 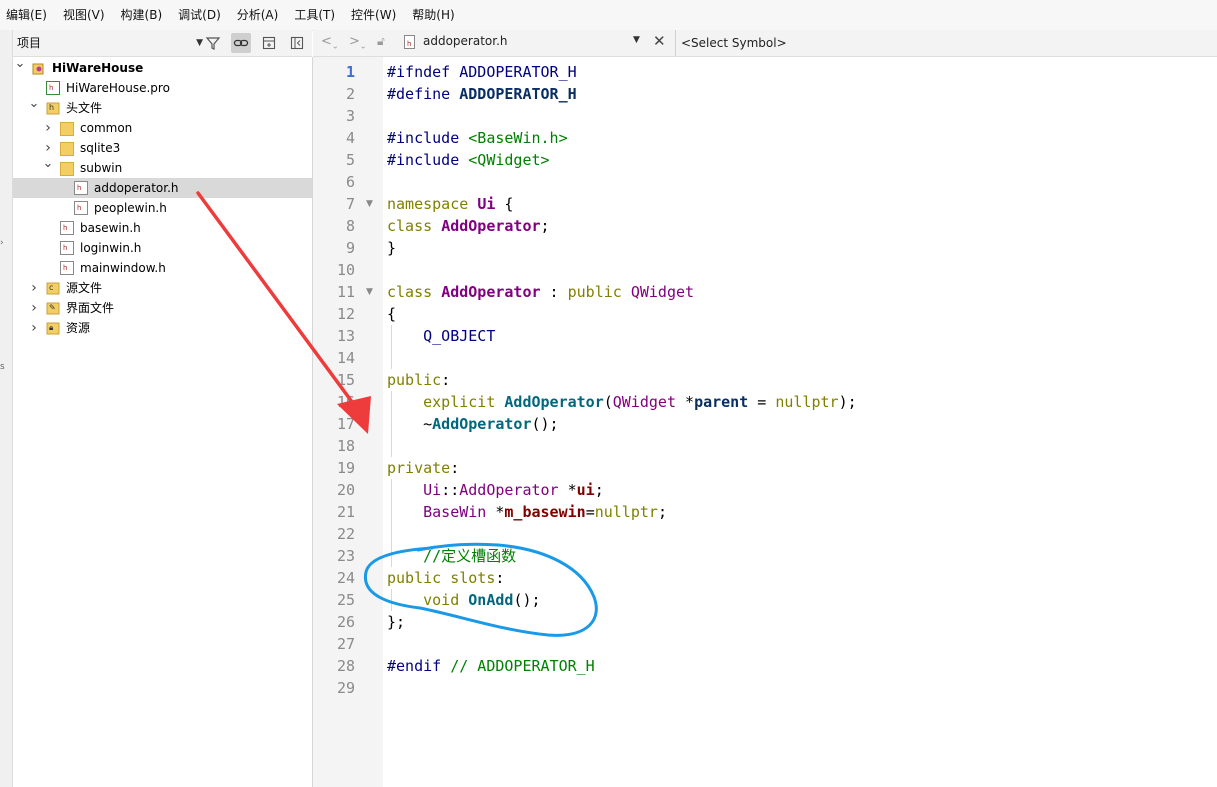 I want to click on code-token: void, so click(x=446, y=600).